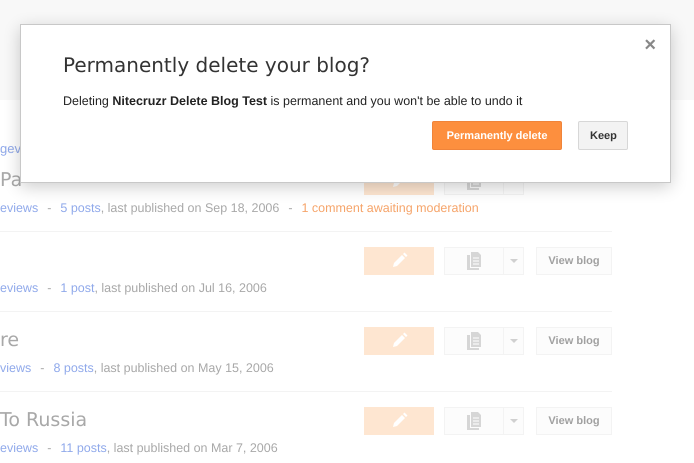 Image resolution: width=694 pixels, height=463 pixels. Describe the element at coordinates (390, 208) in the screenshot. I see `moderation-link: 1 comment awaiting moderation` at that location.